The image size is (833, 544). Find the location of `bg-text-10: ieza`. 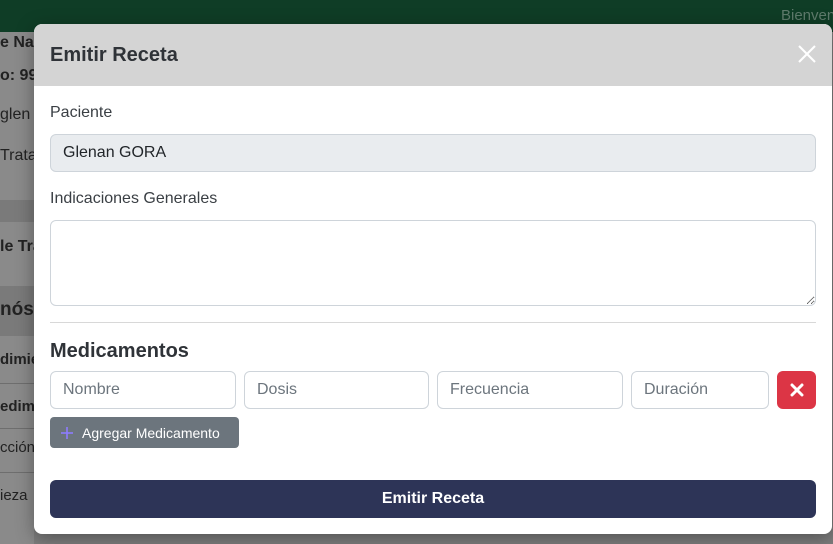

bg-text-10: ieza is located at coordinates (14, 495).